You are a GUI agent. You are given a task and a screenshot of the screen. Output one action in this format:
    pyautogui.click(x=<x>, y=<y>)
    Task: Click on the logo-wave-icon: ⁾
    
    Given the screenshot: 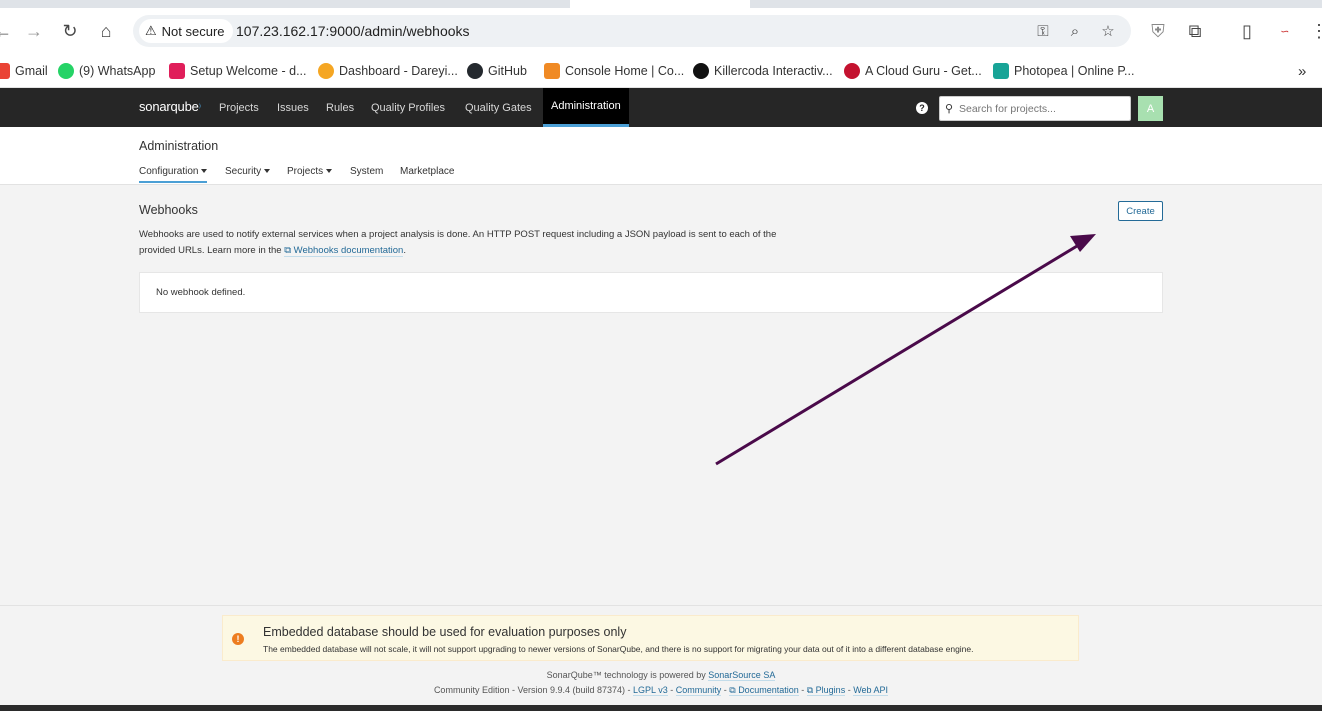 What is the action you would take?
    pyautogui.click(x=199, y=108)
    